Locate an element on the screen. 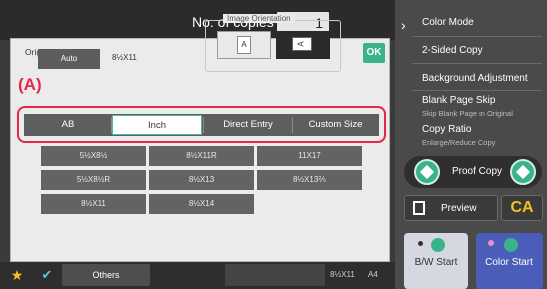 This screenshot has width=547, height=289. callout-highlight-frame is located at coordinates (201, 124).